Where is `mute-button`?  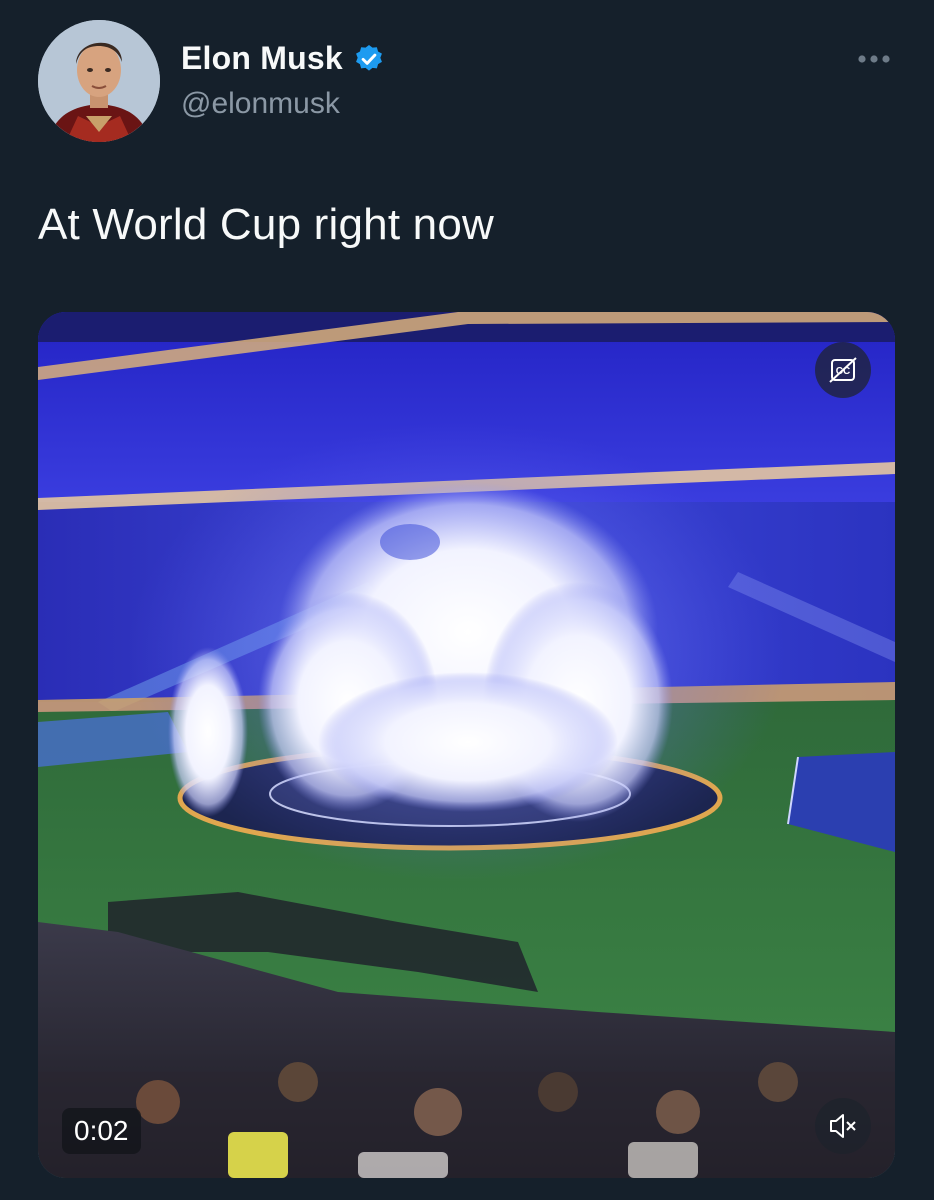
mute-button is located at coordinates (843, 1126).